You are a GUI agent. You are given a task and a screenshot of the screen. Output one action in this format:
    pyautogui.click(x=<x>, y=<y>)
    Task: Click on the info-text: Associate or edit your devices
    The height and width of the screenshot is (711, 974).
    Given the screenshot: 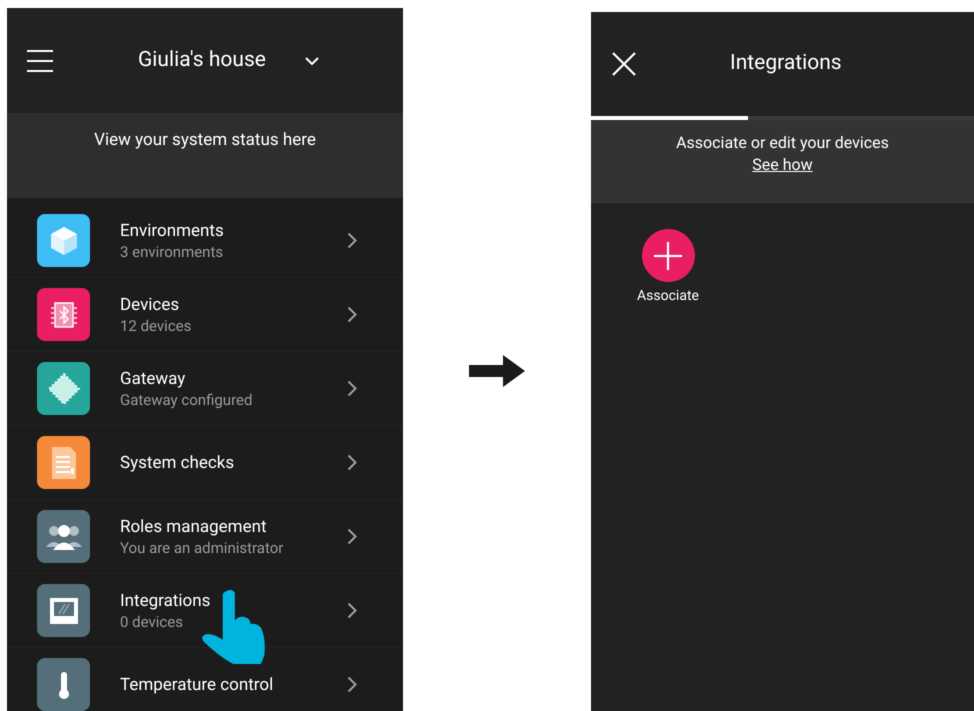 What is the action you would take?
    pyautogui.click(x=782, y=143)
    